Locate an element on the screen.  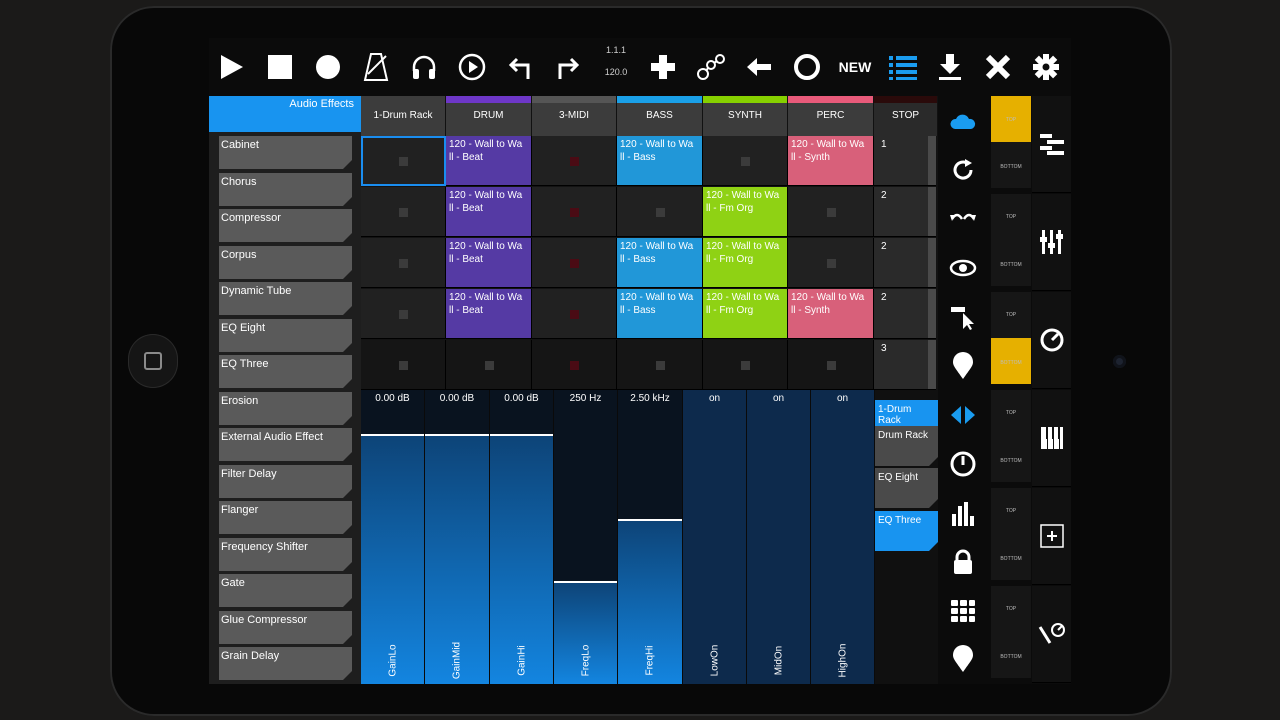
browser-item: EQ Three is located at coordinates (285, 371).